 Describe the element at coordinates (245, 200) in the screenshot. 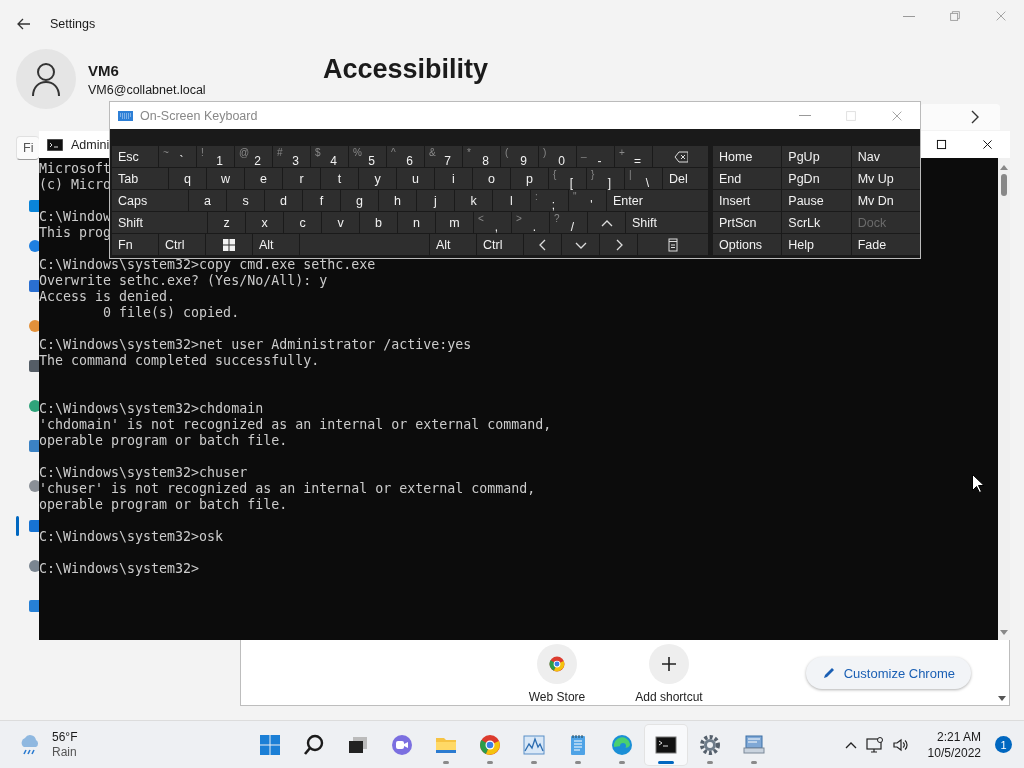

I see `key: s` at that location.